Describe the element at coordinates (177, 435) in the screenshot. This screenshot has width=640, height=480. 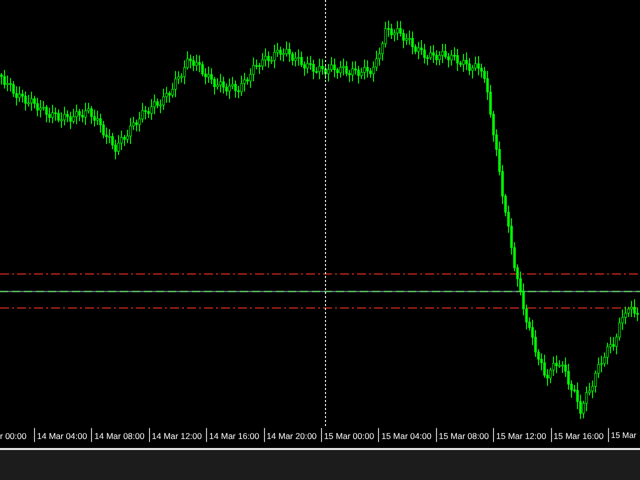
I see `time-label: 14 Mar 12:00` at that location.